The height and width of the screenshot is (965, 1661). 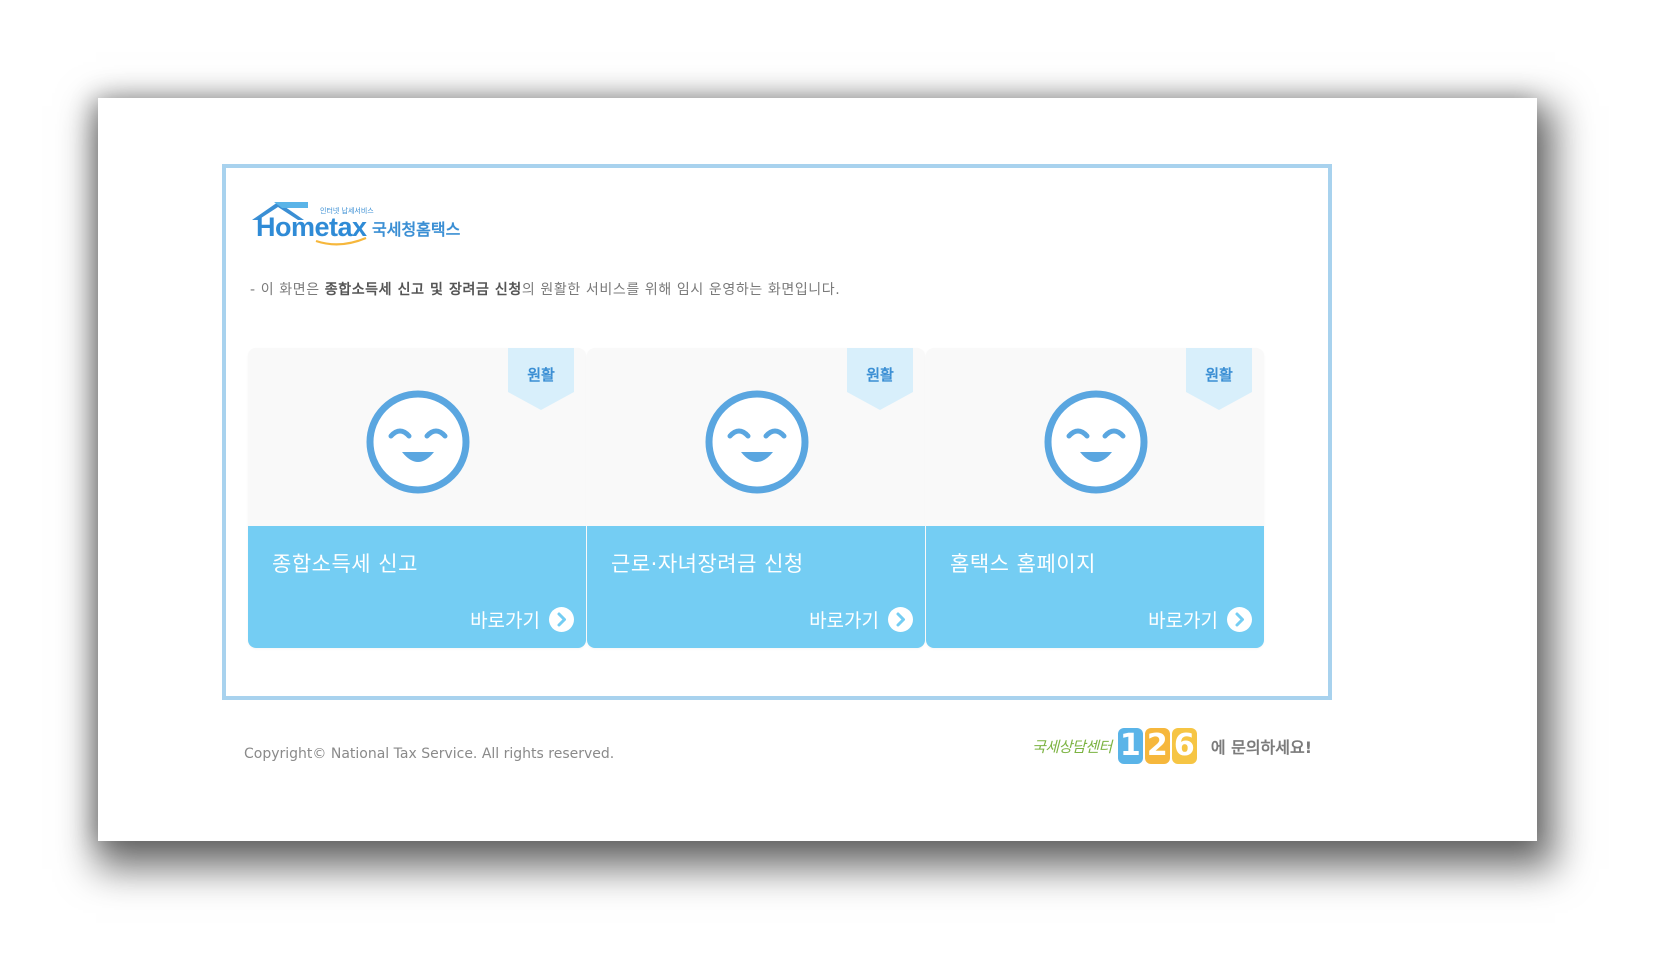 I want to click on card-title: 홈택스 홈페이지, so click(x=1023, y=564).